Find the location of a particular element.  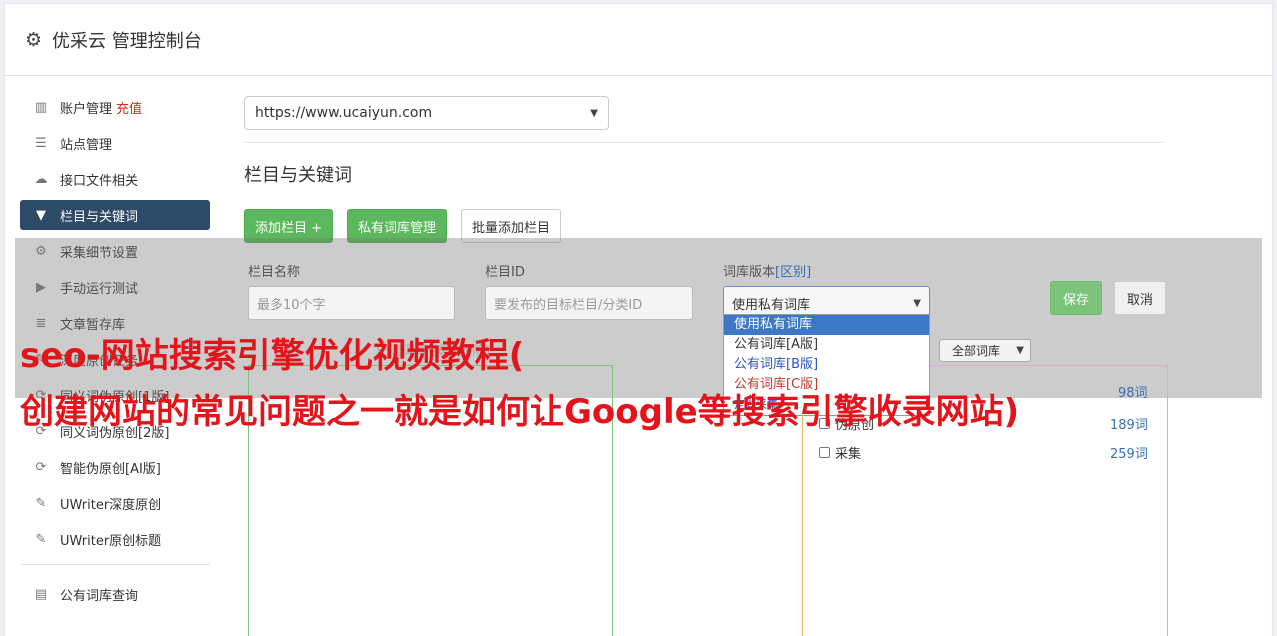

page-title: 优采云 管理控制台 is located at coordinates (127, 41).